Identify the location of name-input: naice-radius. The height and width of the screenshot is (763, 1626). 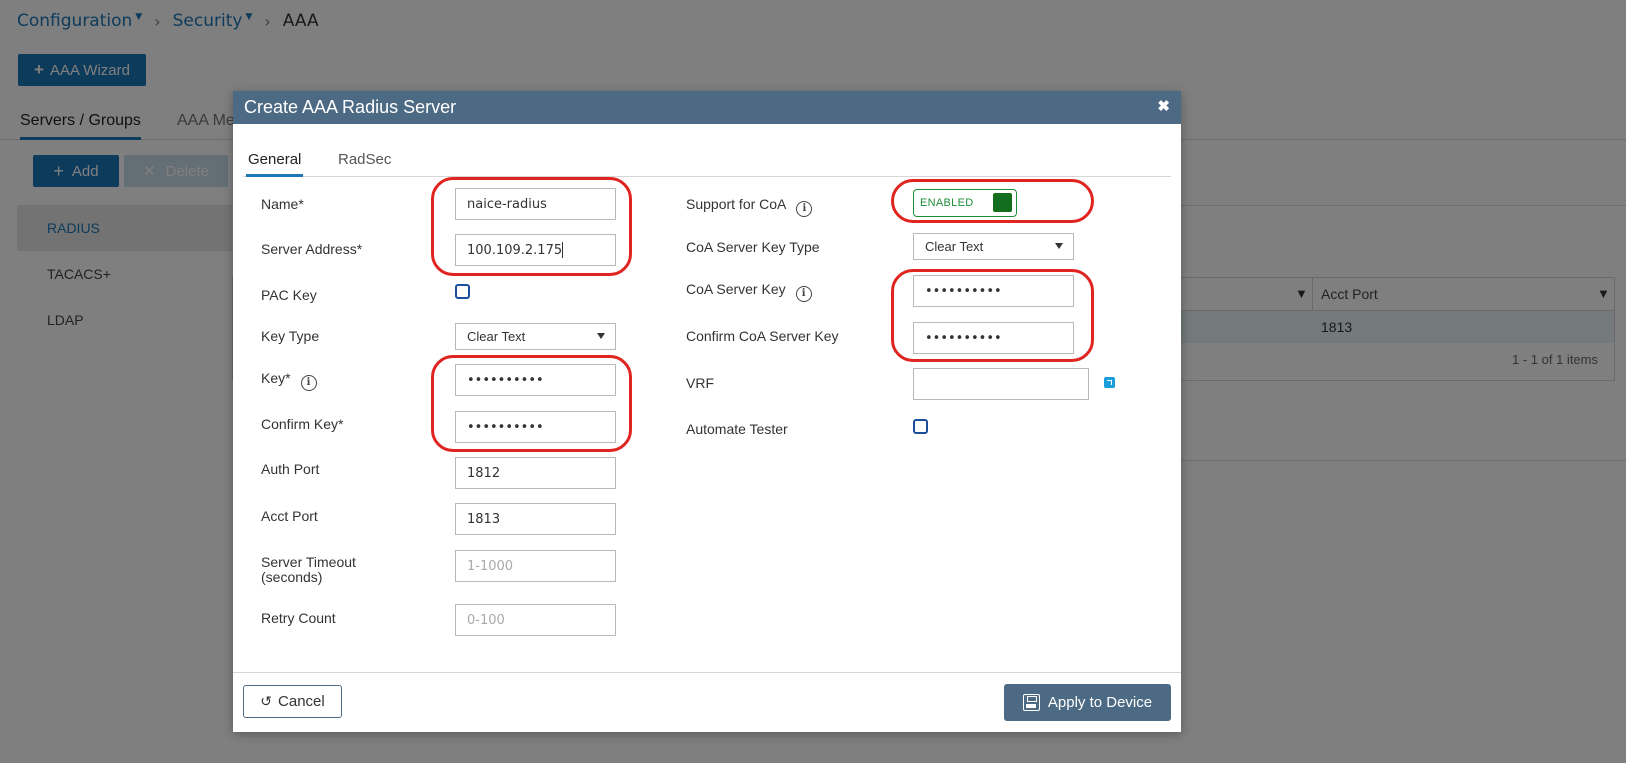
(535, 204).